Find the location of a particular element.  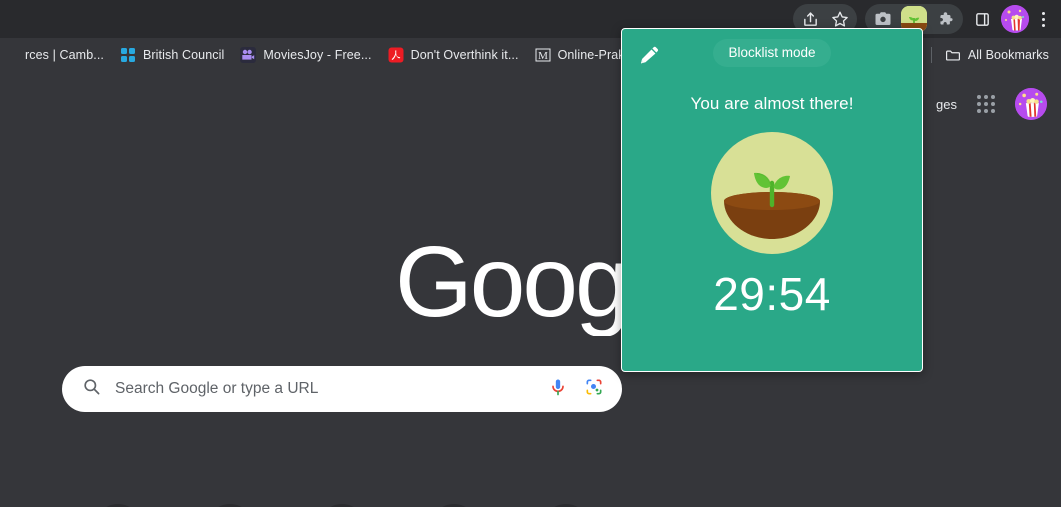

svg-text: M is located at coordinates (543, 56).